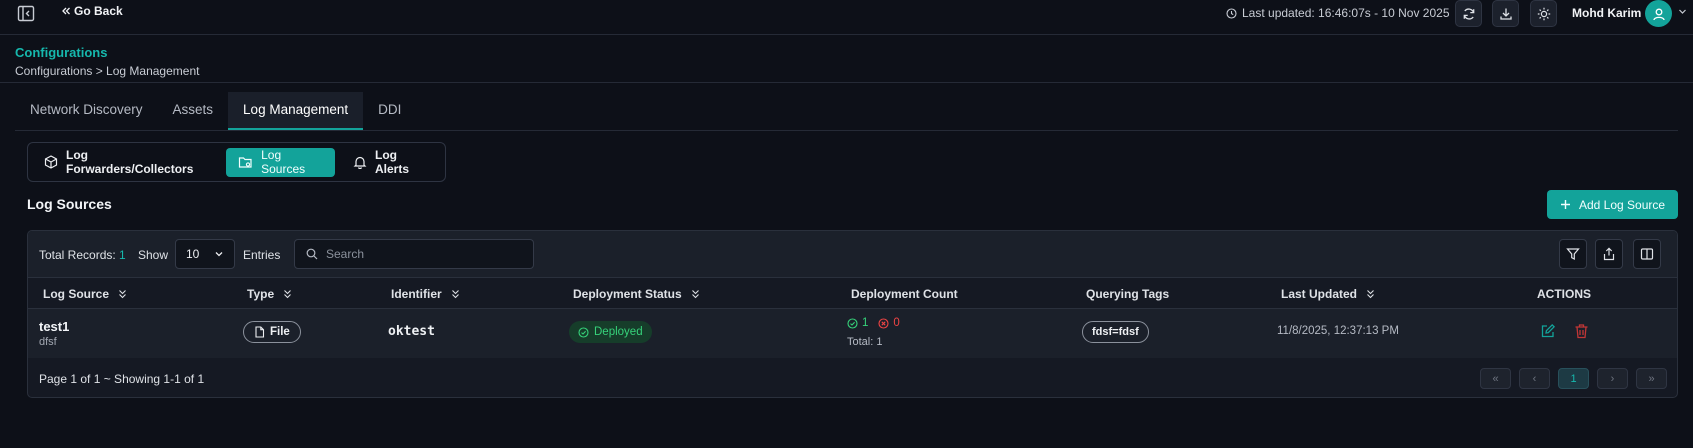  I want to click on theme-toggle-button, so click(1543, 13).